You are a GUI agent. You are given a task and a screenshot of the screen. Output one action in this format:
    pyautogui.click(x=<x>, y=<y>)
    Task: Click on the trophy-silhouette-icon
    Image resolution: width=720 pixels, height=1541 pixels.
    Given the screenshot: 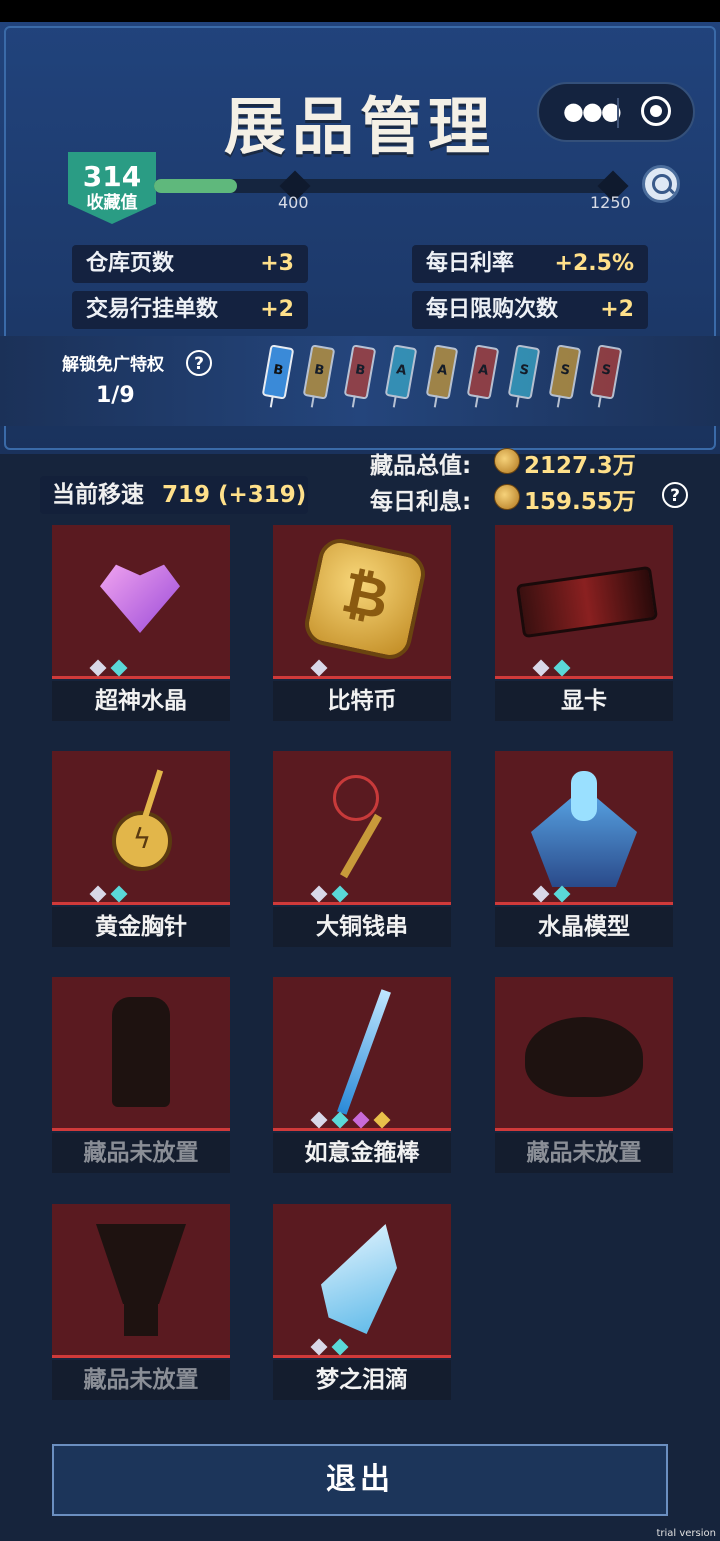 What is the action you would take?
    pyautogui.click(x=141, y=1281)
    